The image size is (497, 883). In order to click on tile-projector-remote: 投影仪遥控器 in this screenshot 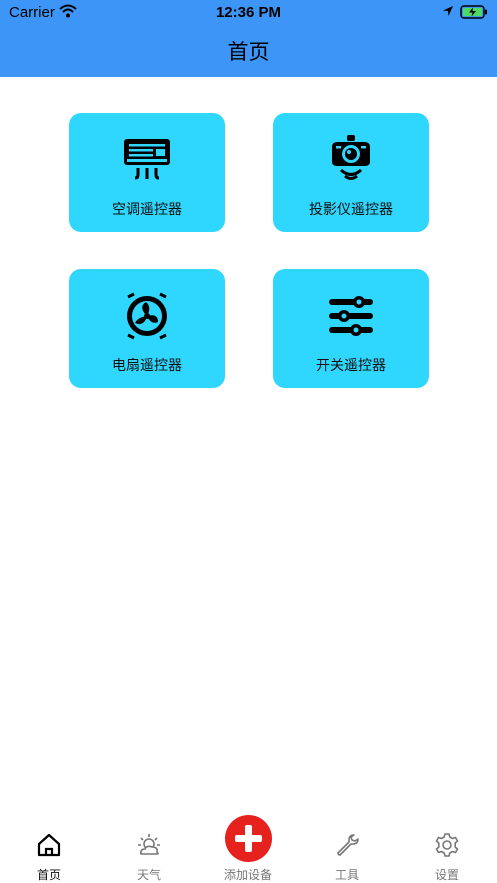, I will do `click(351, 172)`.